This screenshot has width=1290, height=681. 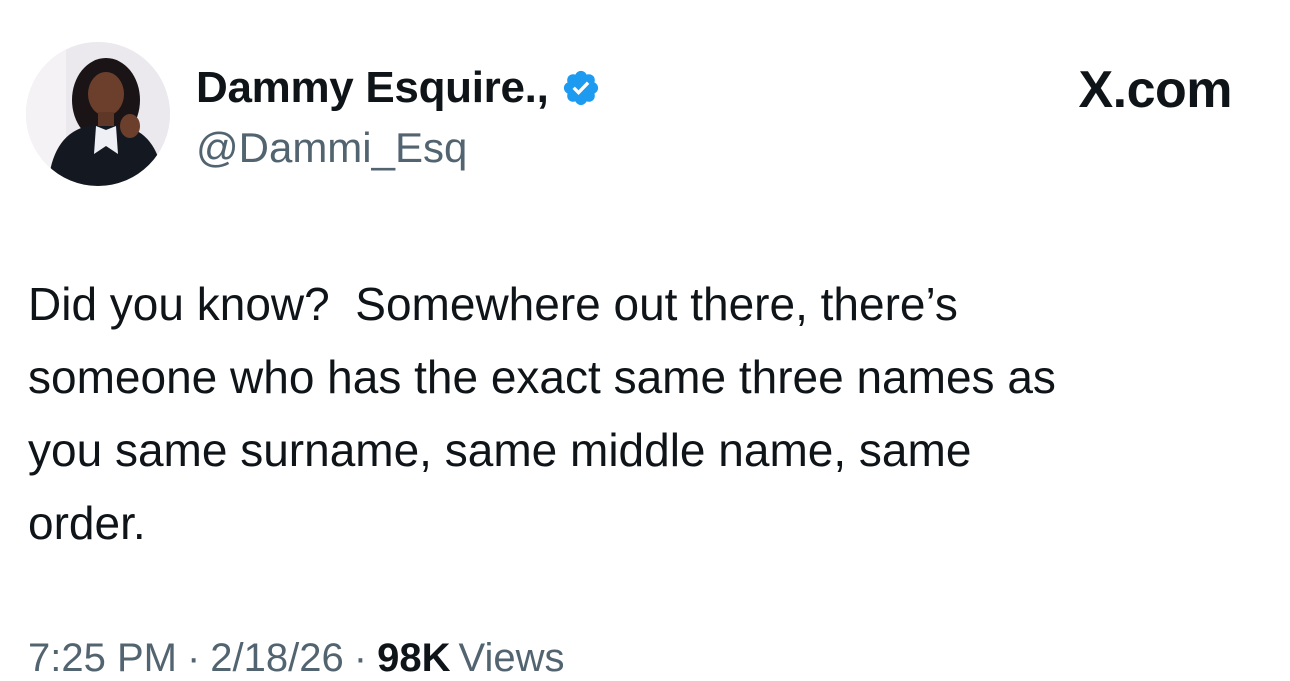 What do you see at coordinates (102, 658) in the screenshot?
I see `tweet-time: 7:25 PM` at bounding box center [102, 658].